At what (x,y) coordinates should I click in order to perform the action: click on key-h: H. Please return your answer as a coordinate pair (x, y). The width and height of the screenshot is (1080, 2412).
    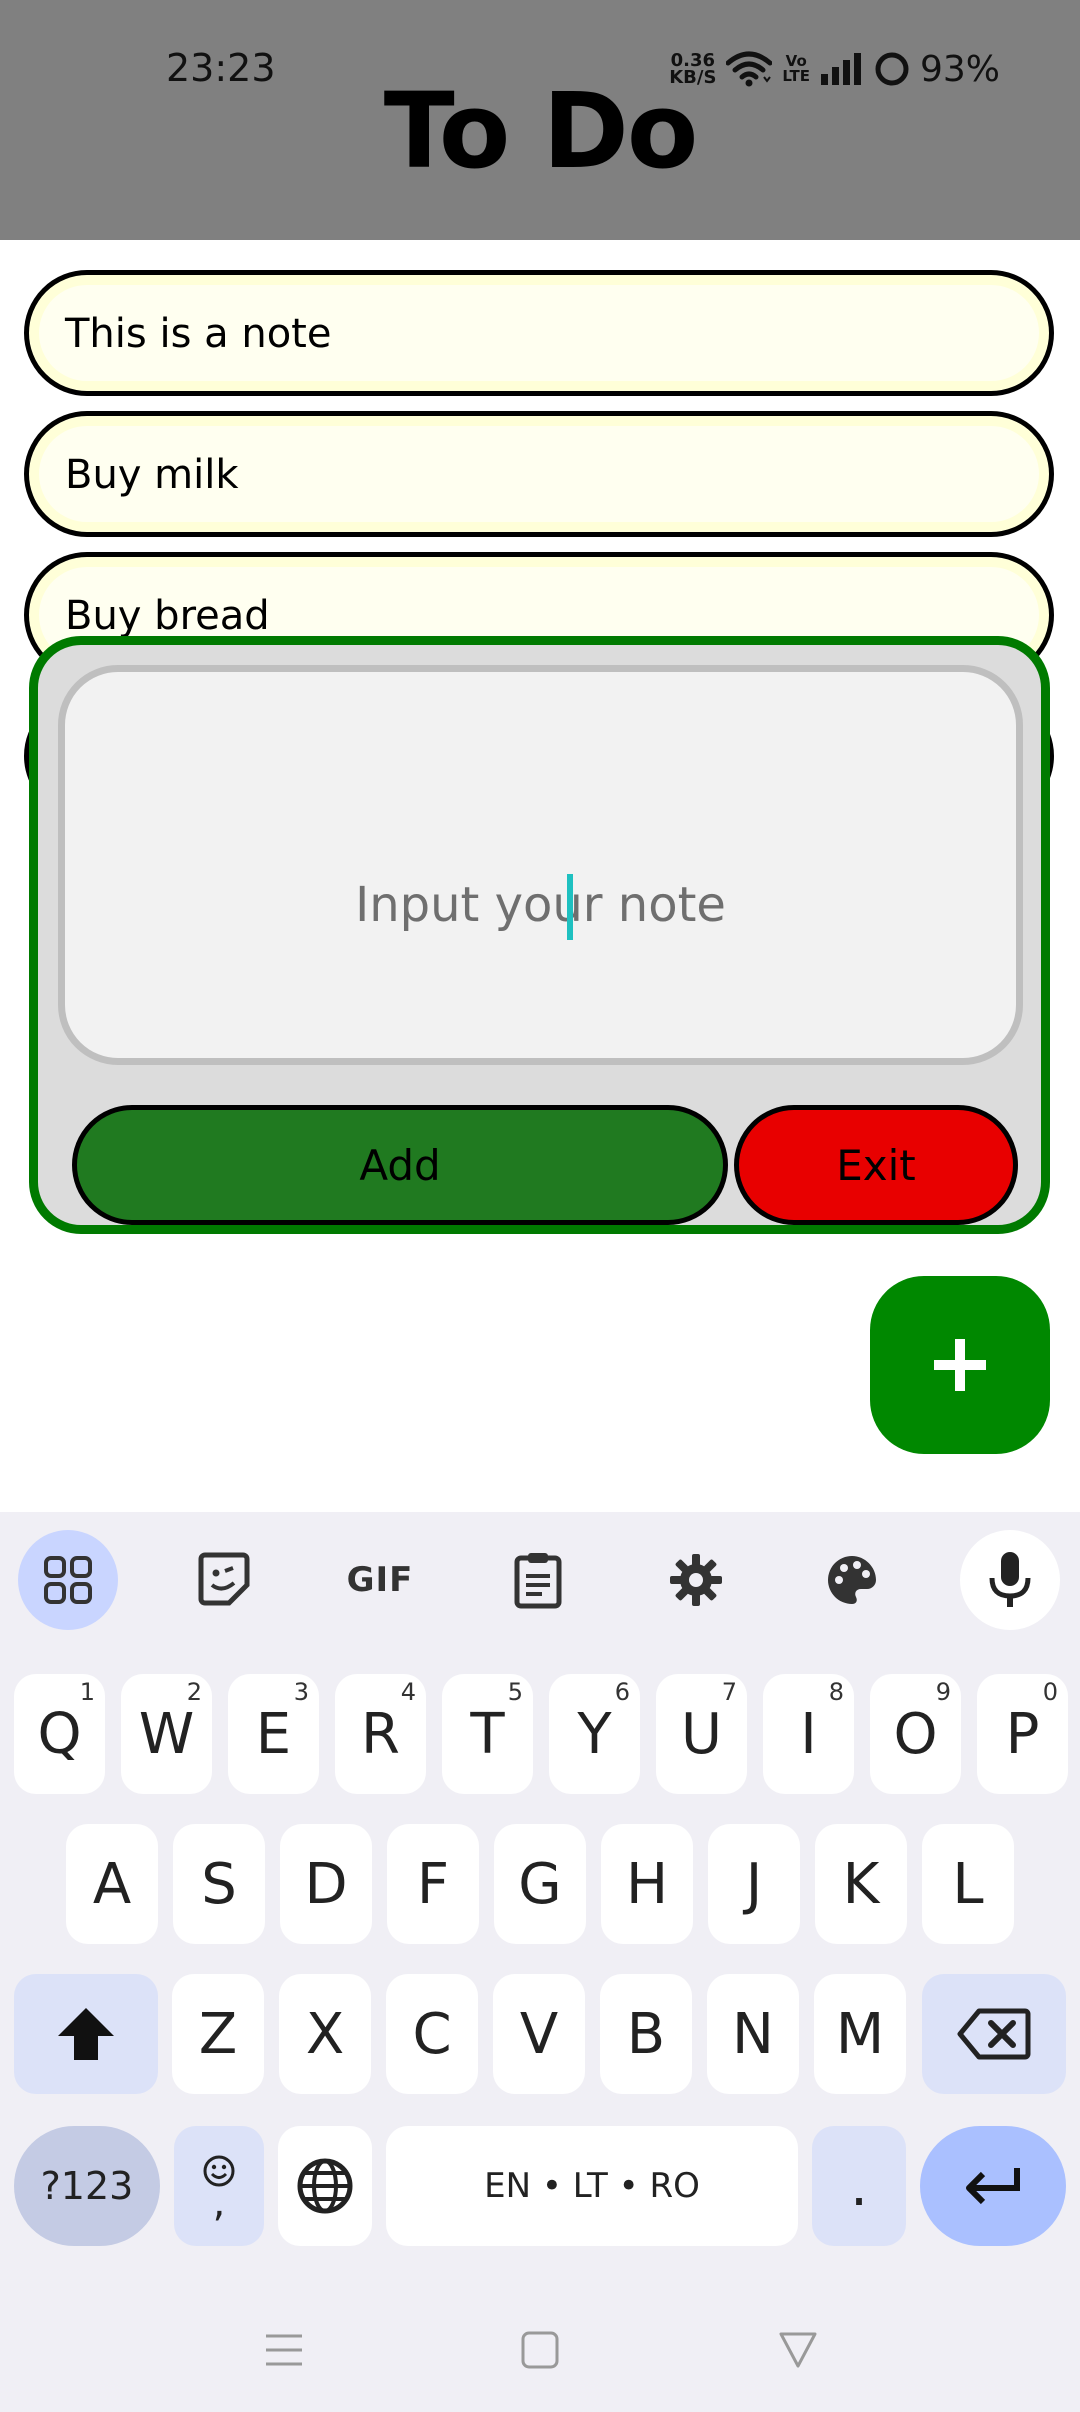
    Looking at the image, I should click on (647, 1884).